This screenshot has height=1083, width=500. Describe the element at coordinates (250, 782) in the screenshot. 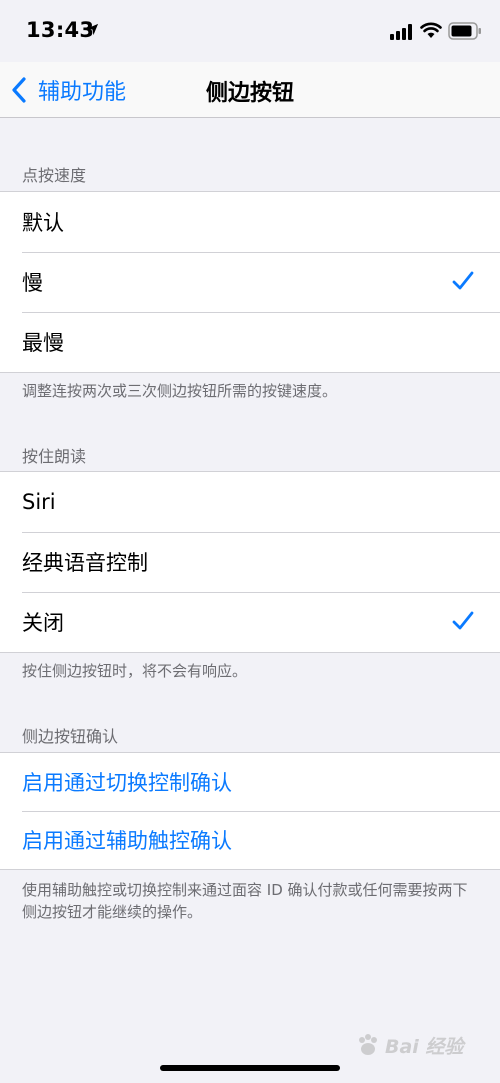

I see `enable-switch-control-confirm-link: 启用通过切换控制确认` at that location.